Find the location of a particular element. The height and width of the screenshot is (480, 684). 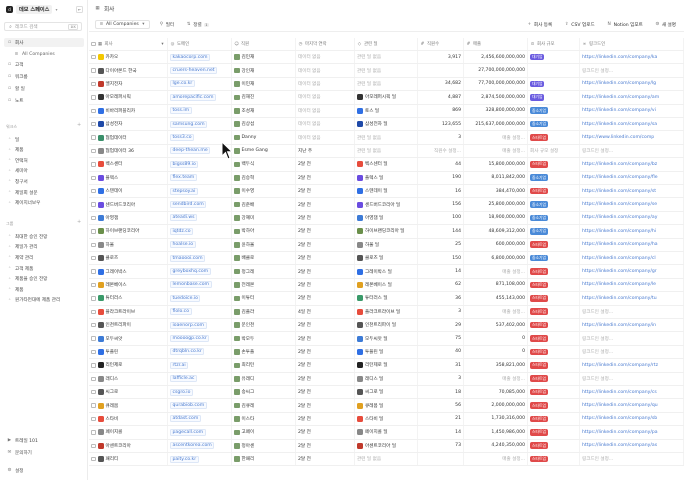

cell-deal: 클로즈 딜 is located at coordinates (386, 258).